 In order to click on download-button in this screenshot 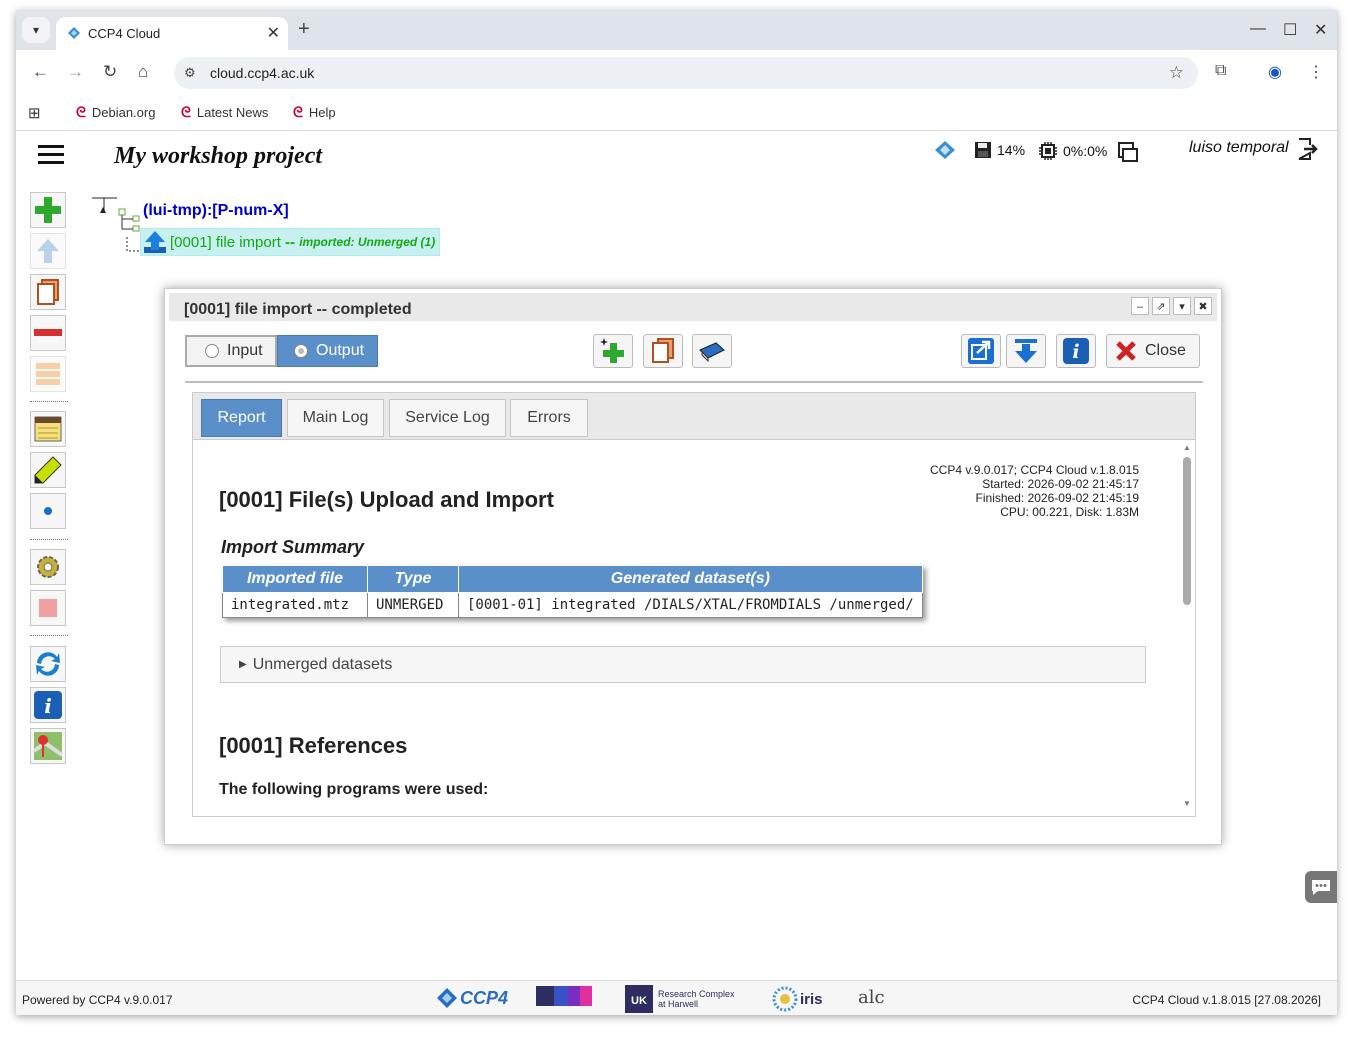, I will do `click(1026, 351)`.